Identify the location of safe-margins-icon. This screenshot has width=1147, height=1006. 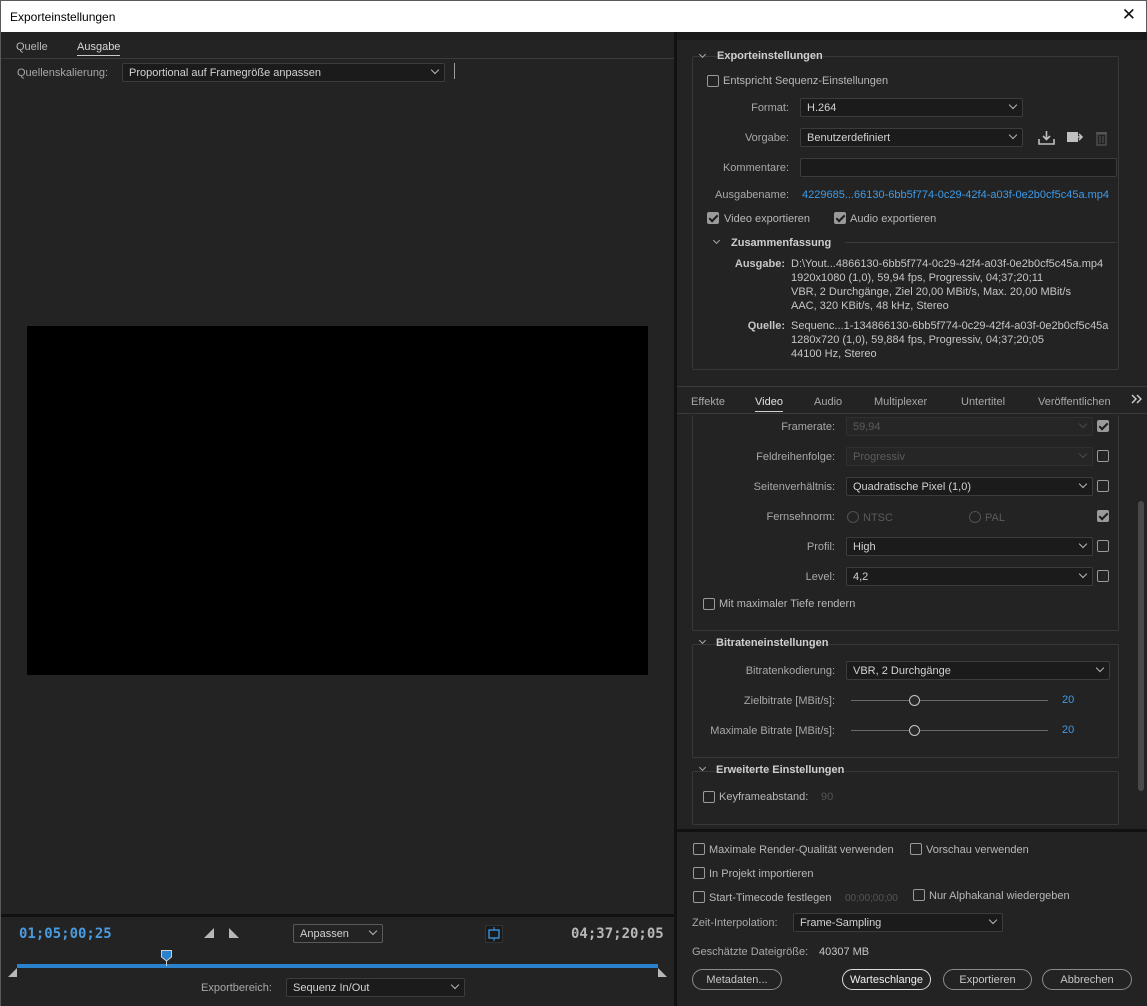
(494, 934).